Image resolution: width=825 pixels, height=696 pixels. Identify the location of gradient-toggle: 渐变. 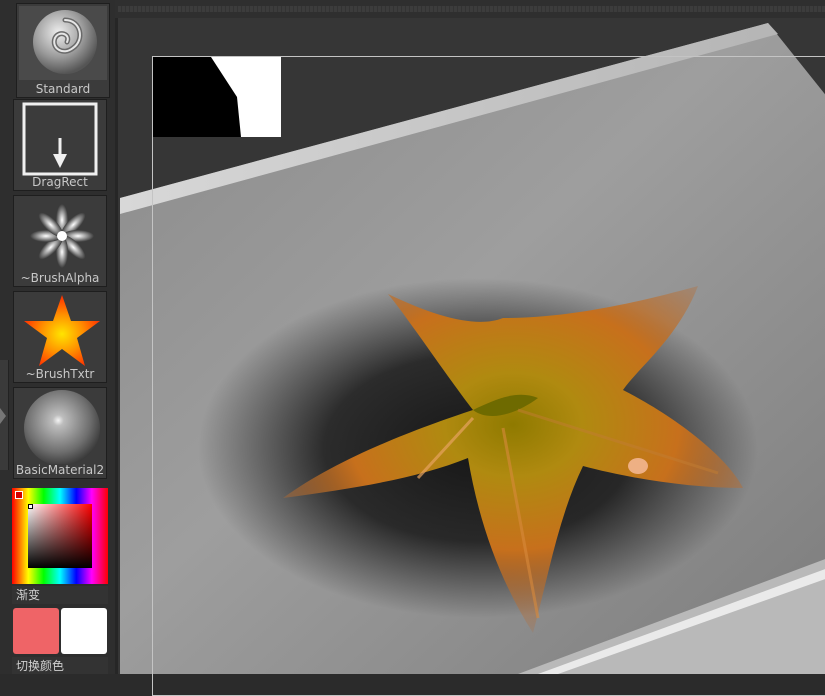
(60, 595).